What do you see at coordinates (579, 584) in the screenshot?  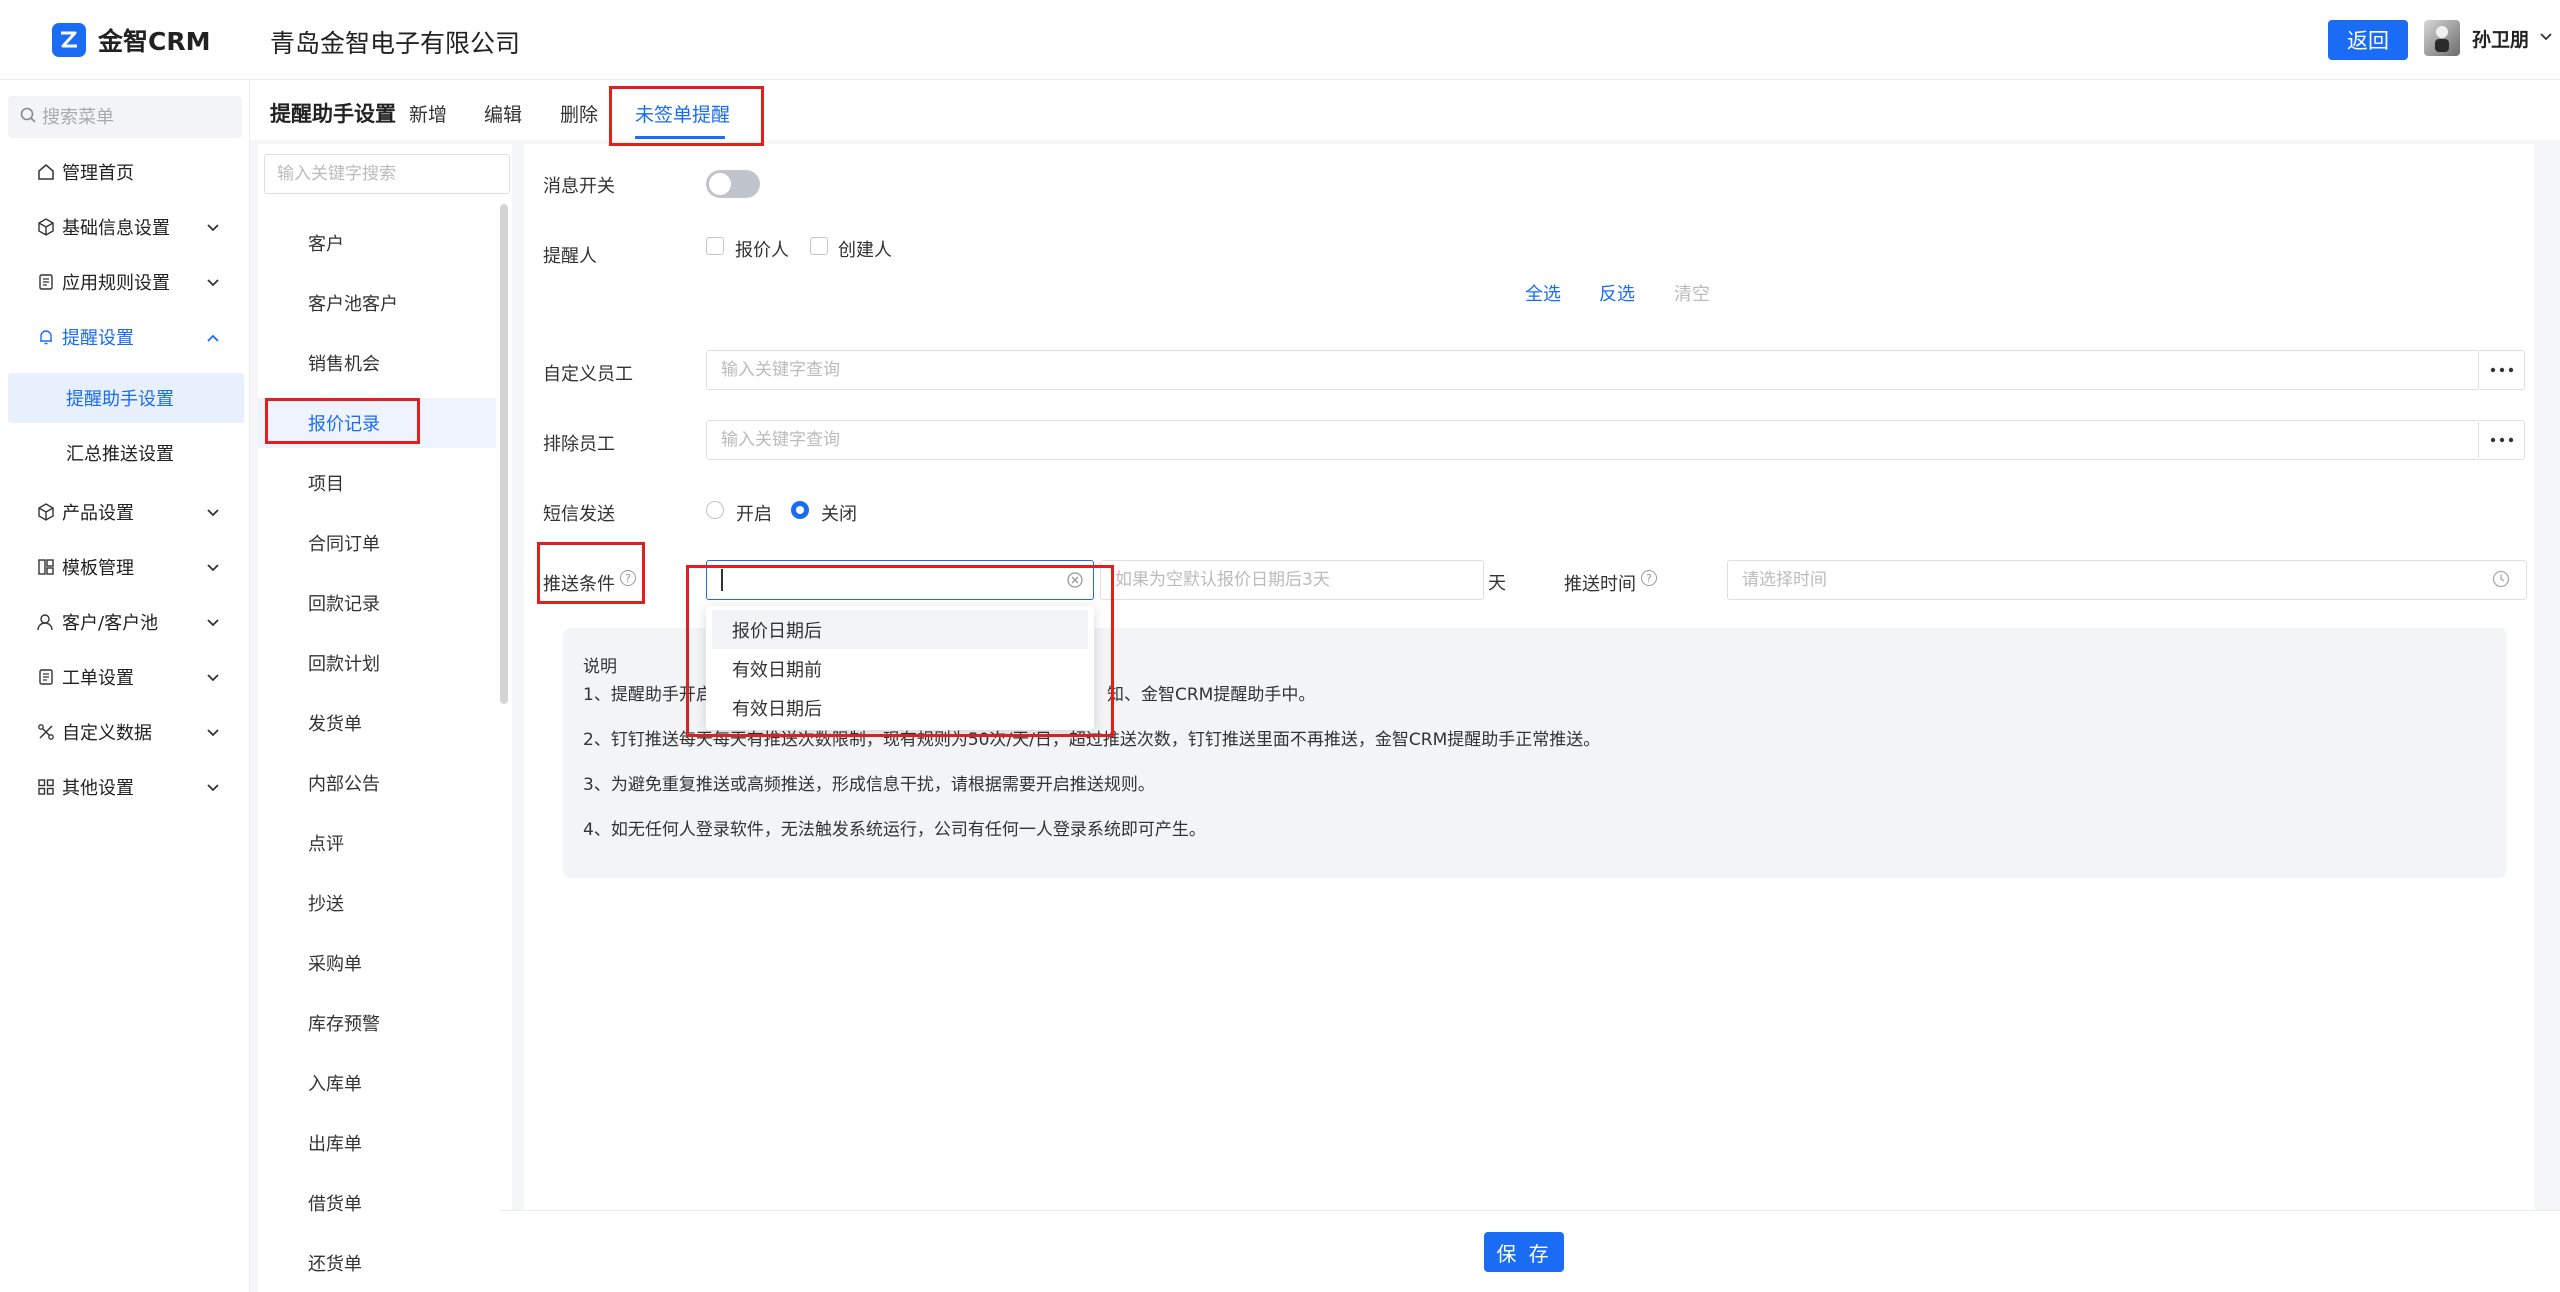 I see `push-condition-label: 推送条件` at bounding box center [579, 584].